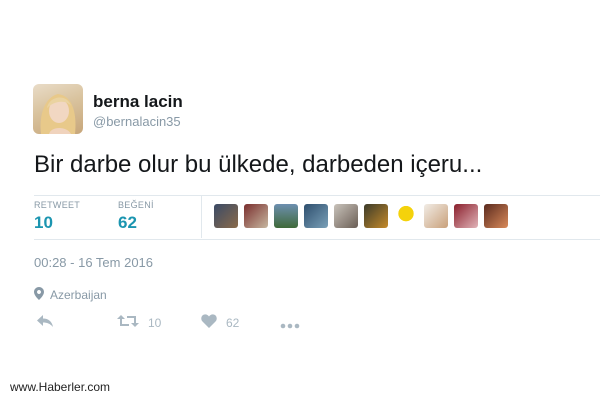 The width and height of the screenshot is (600, 400). Describe the element at coordinates (137, 121) in the screenshot. I see `user-handle: @bernalacin35` at that location.